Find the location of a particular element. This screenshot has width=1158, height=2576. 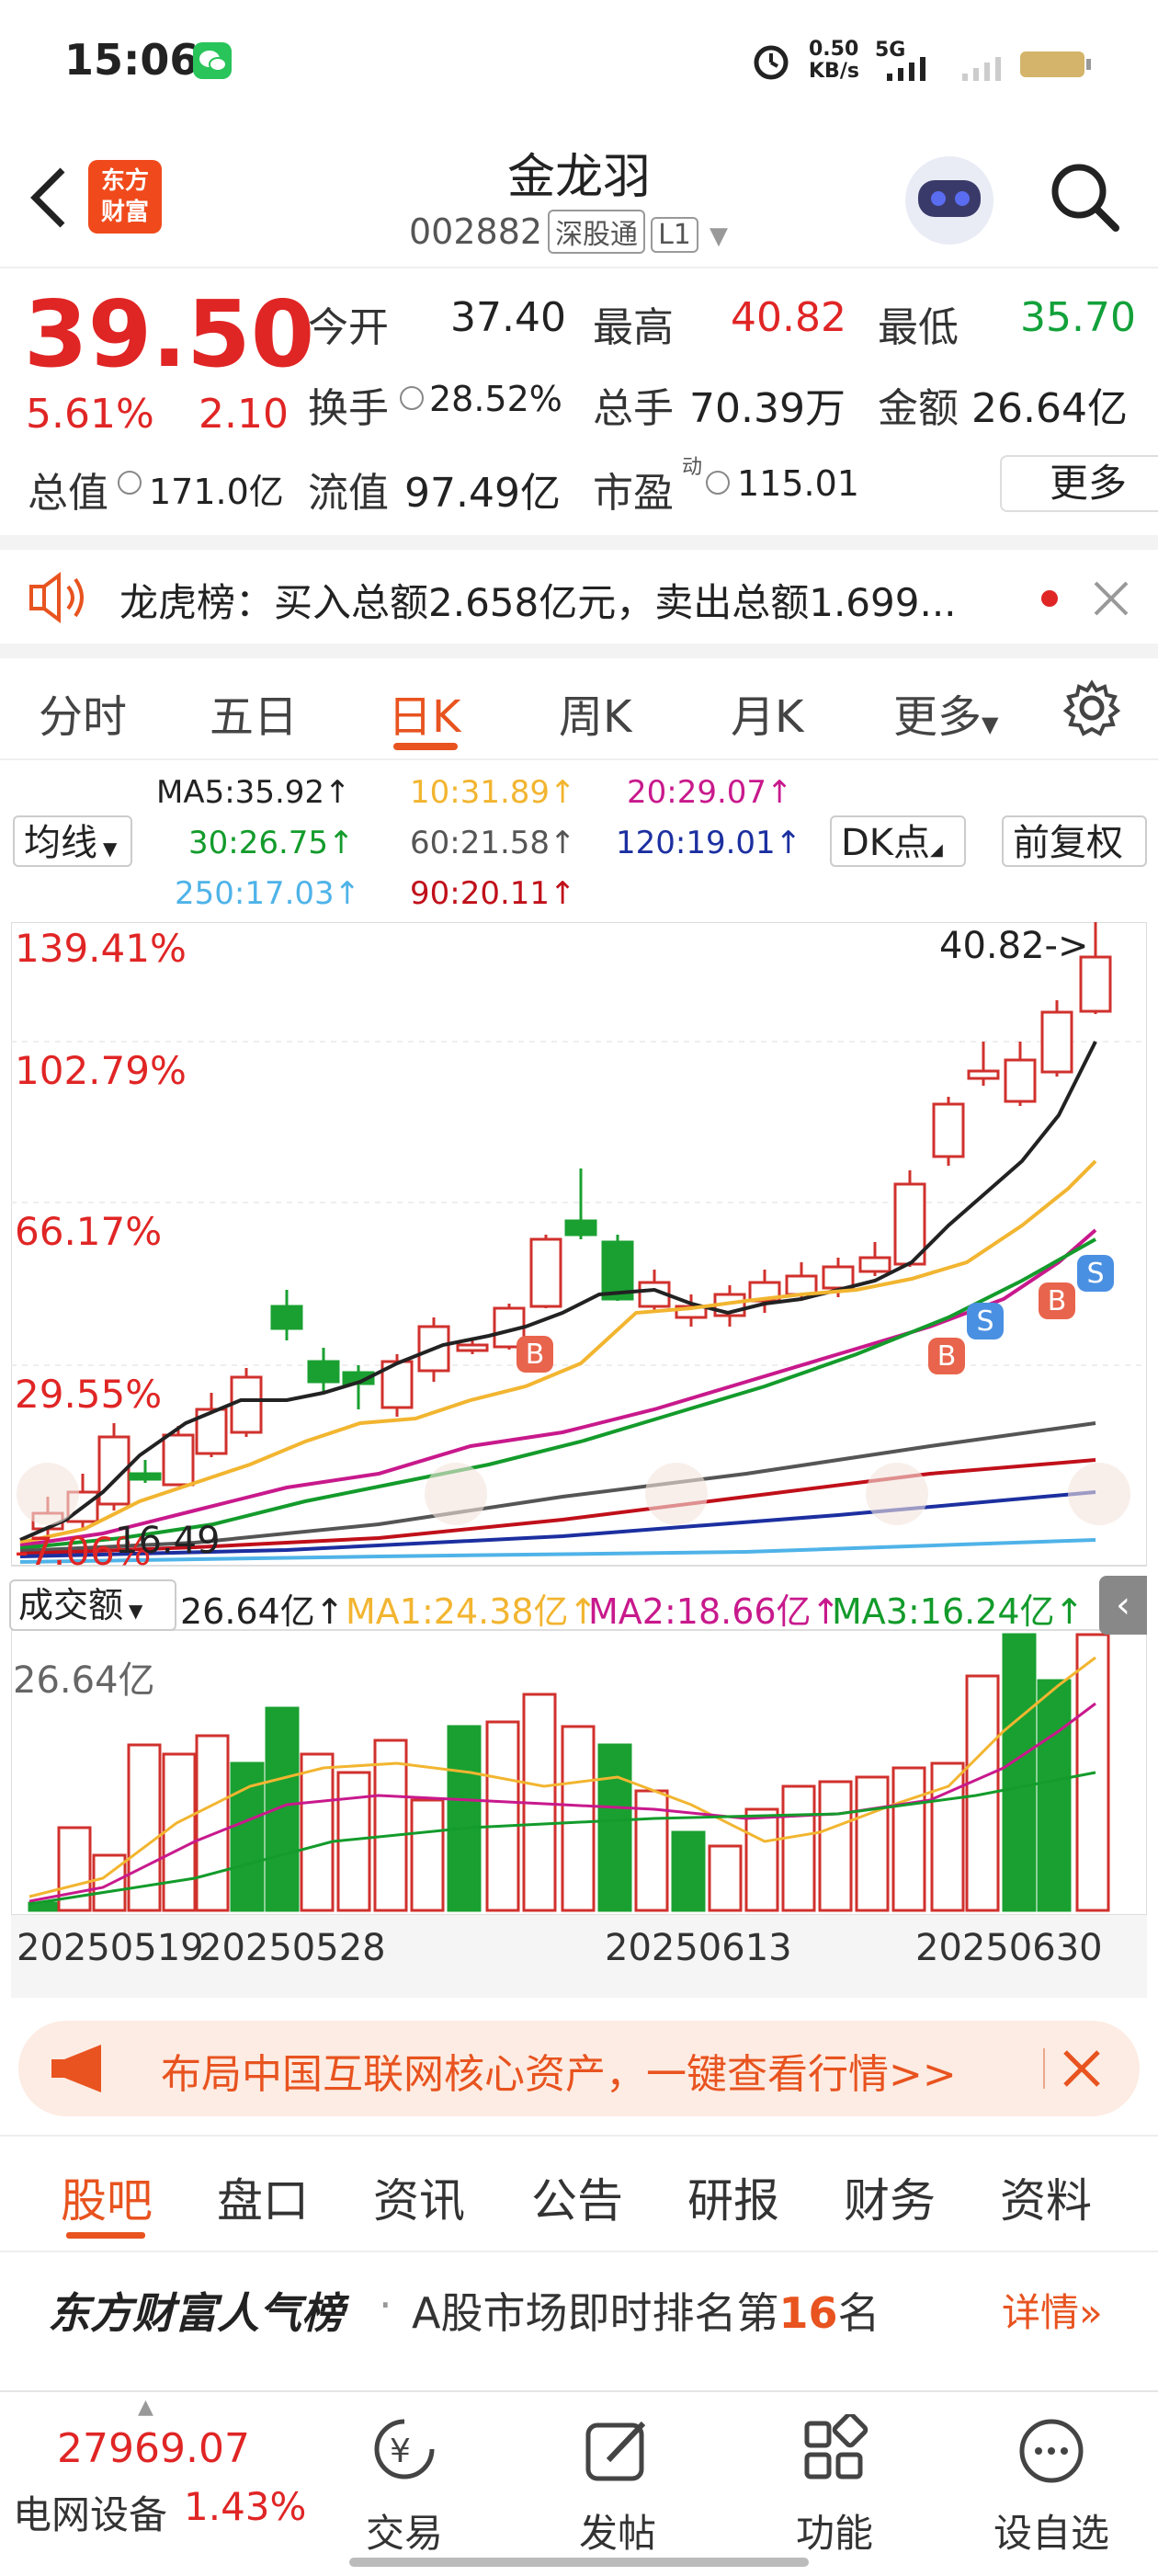

trade-icon: ¥ is located at coordinates (404, 2451).